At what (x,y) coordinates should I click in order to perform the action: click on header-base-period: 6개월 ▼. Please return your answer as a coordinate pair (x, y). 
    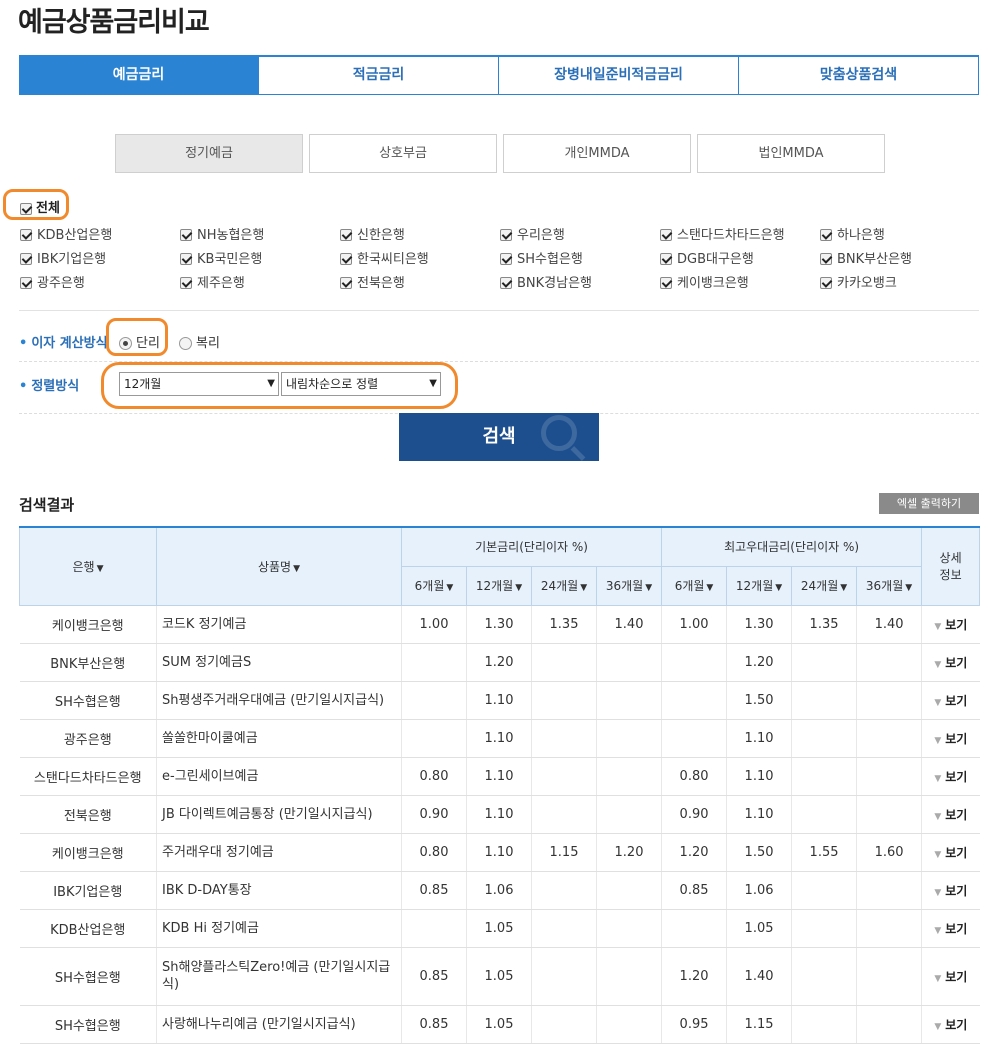
    Looking at the image, I should click on (434, 585).